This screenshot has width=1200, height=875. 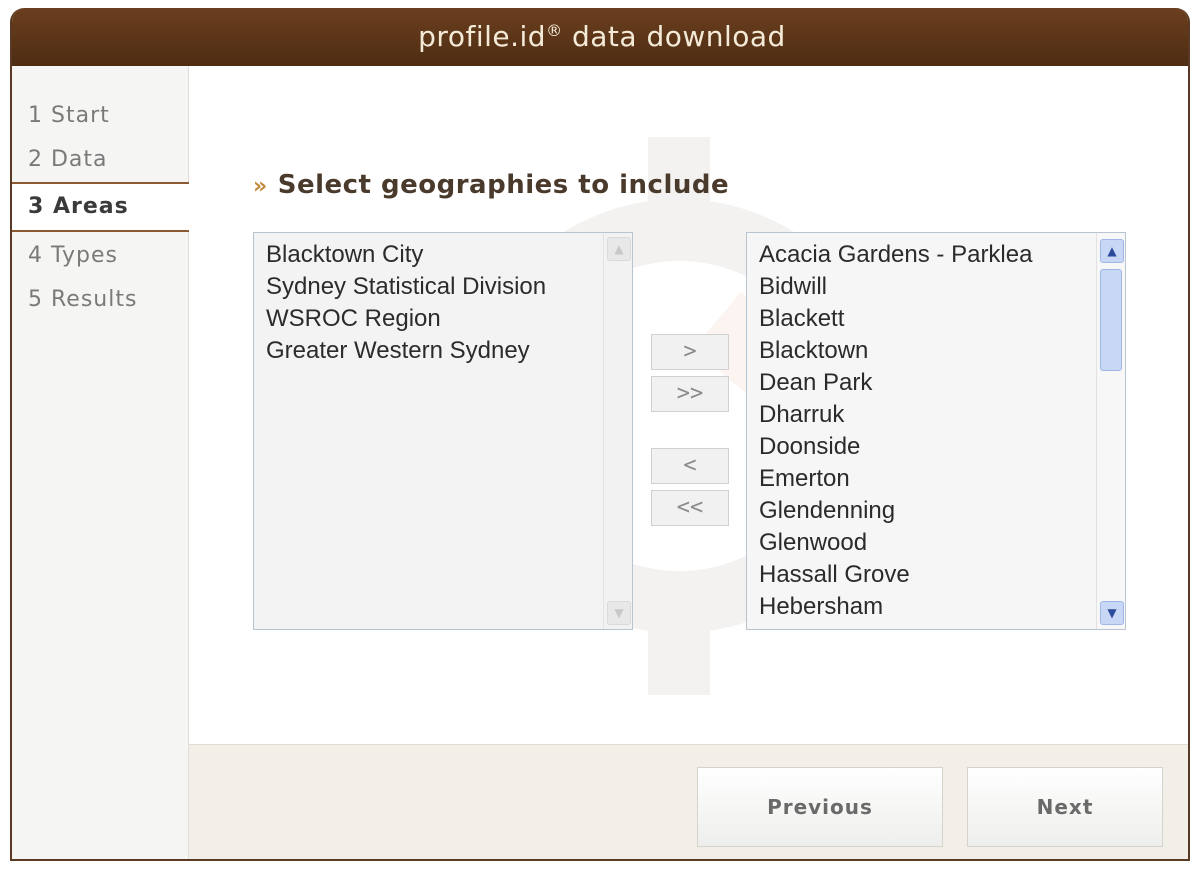 What do you see at coordinates (690, 394) in the screenshot?
I see `add-all-button: >>` at bounding box center [690, 394].